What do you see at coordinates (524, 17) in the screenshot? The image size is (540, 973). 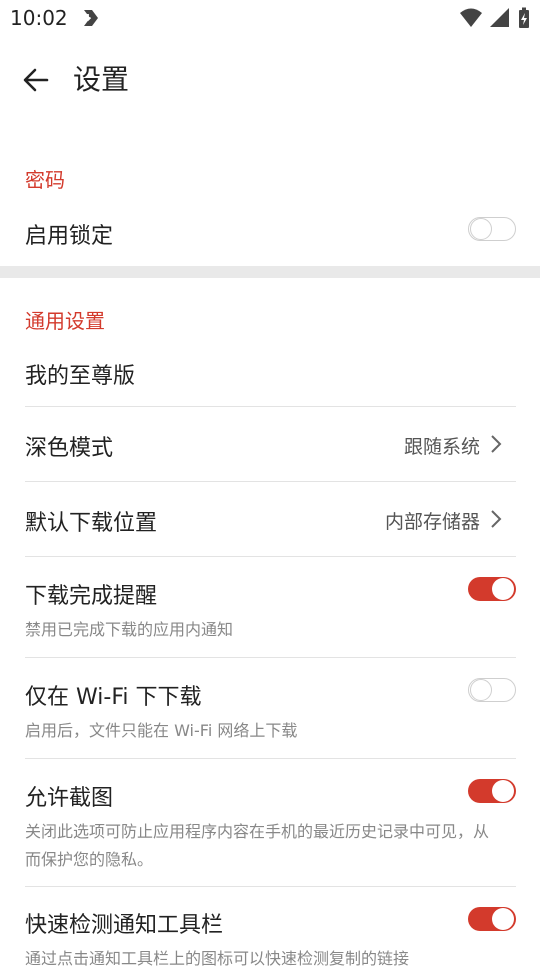 I see `battery-icon` at bounding box center [524, 17].